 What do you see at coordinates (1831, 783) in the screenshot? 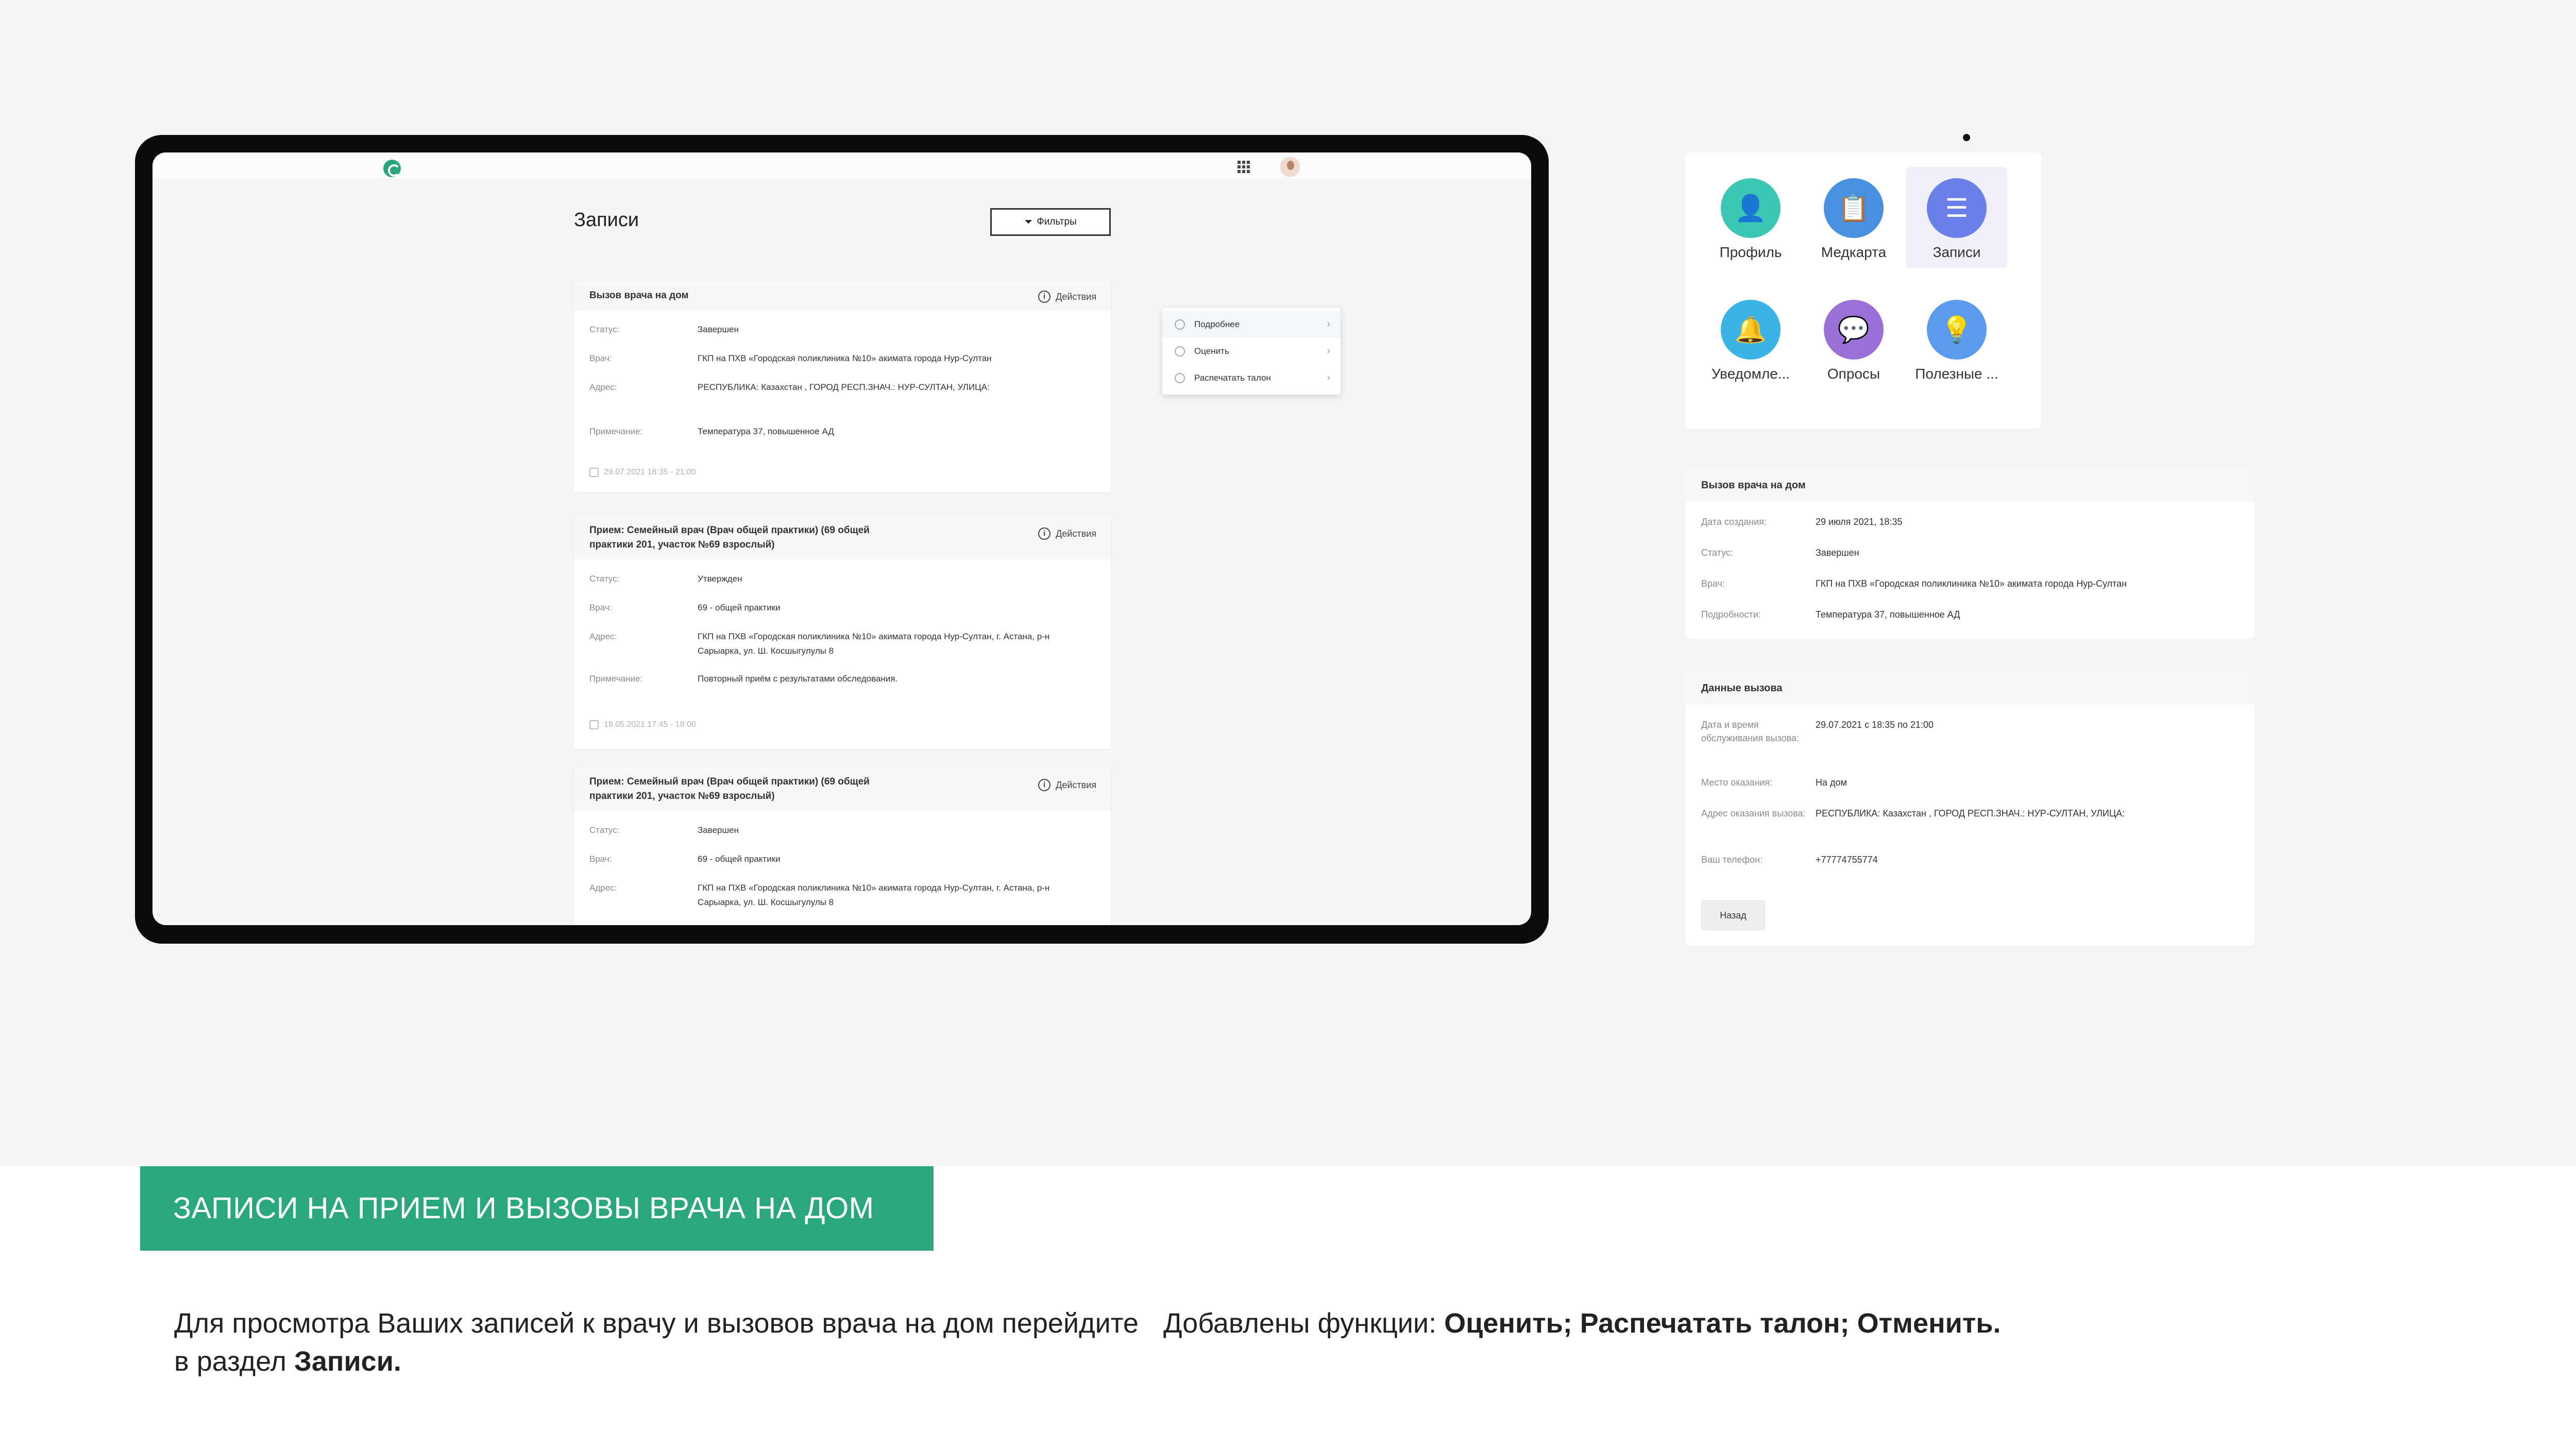
I see `field-value: На дом` at bounding box center [1831, 783].